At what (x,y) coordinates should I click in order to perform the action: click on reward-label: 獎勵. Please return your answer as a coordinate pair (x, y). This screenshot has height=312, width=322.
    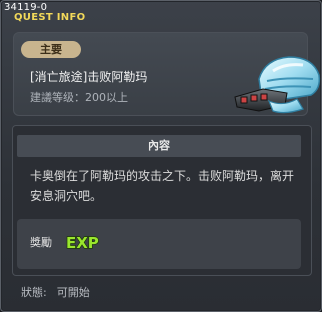
    Looking at the image, I should click on (41, 242).